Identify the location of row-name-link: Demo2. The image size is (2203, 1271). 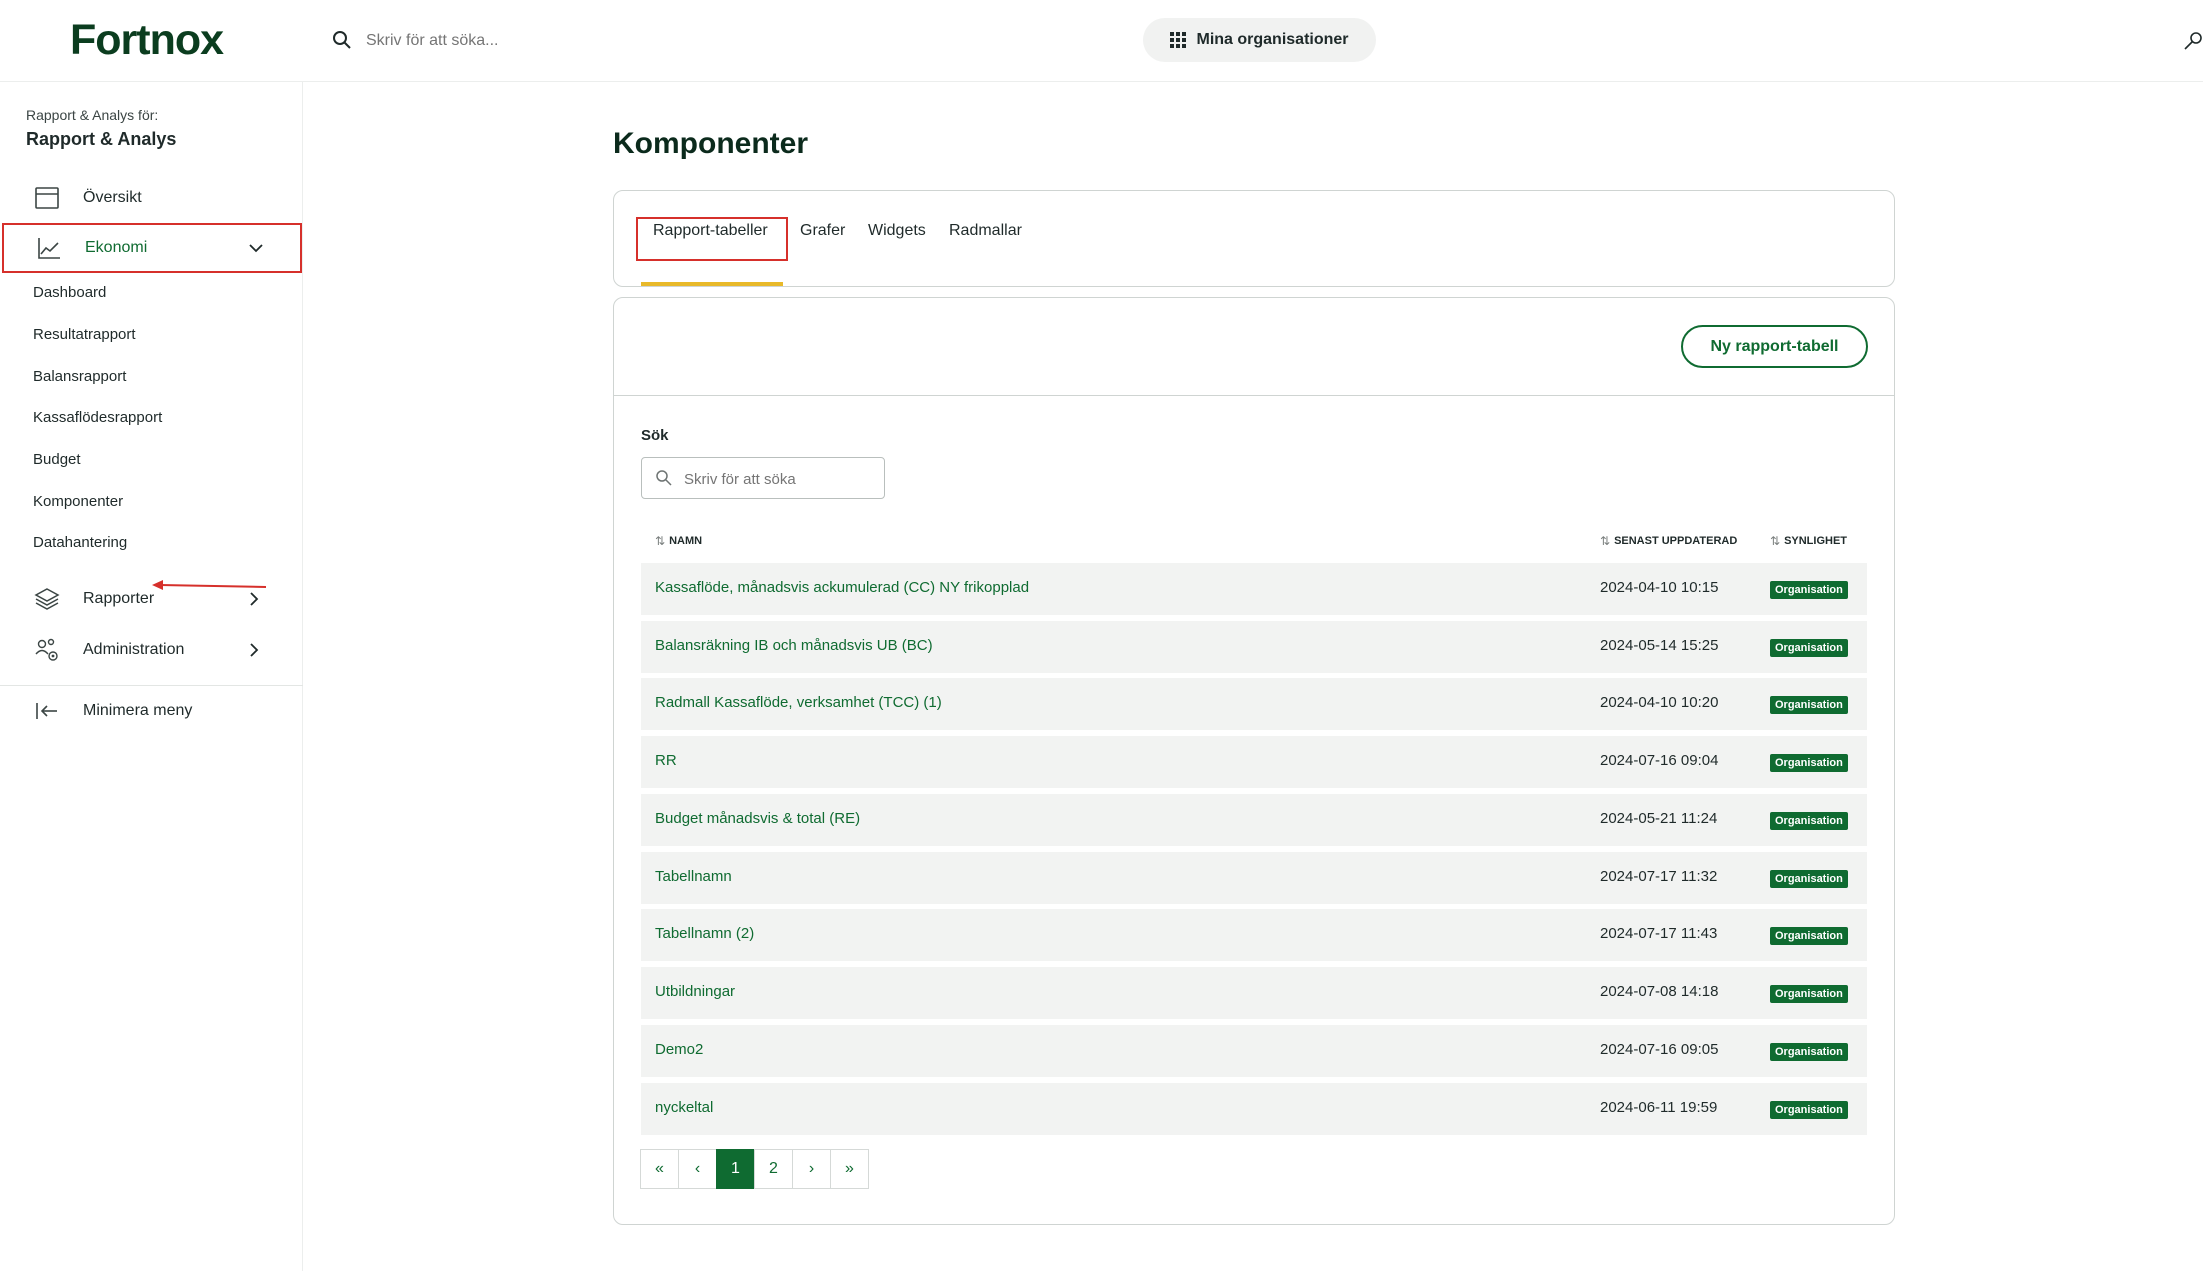
(679, 1049).